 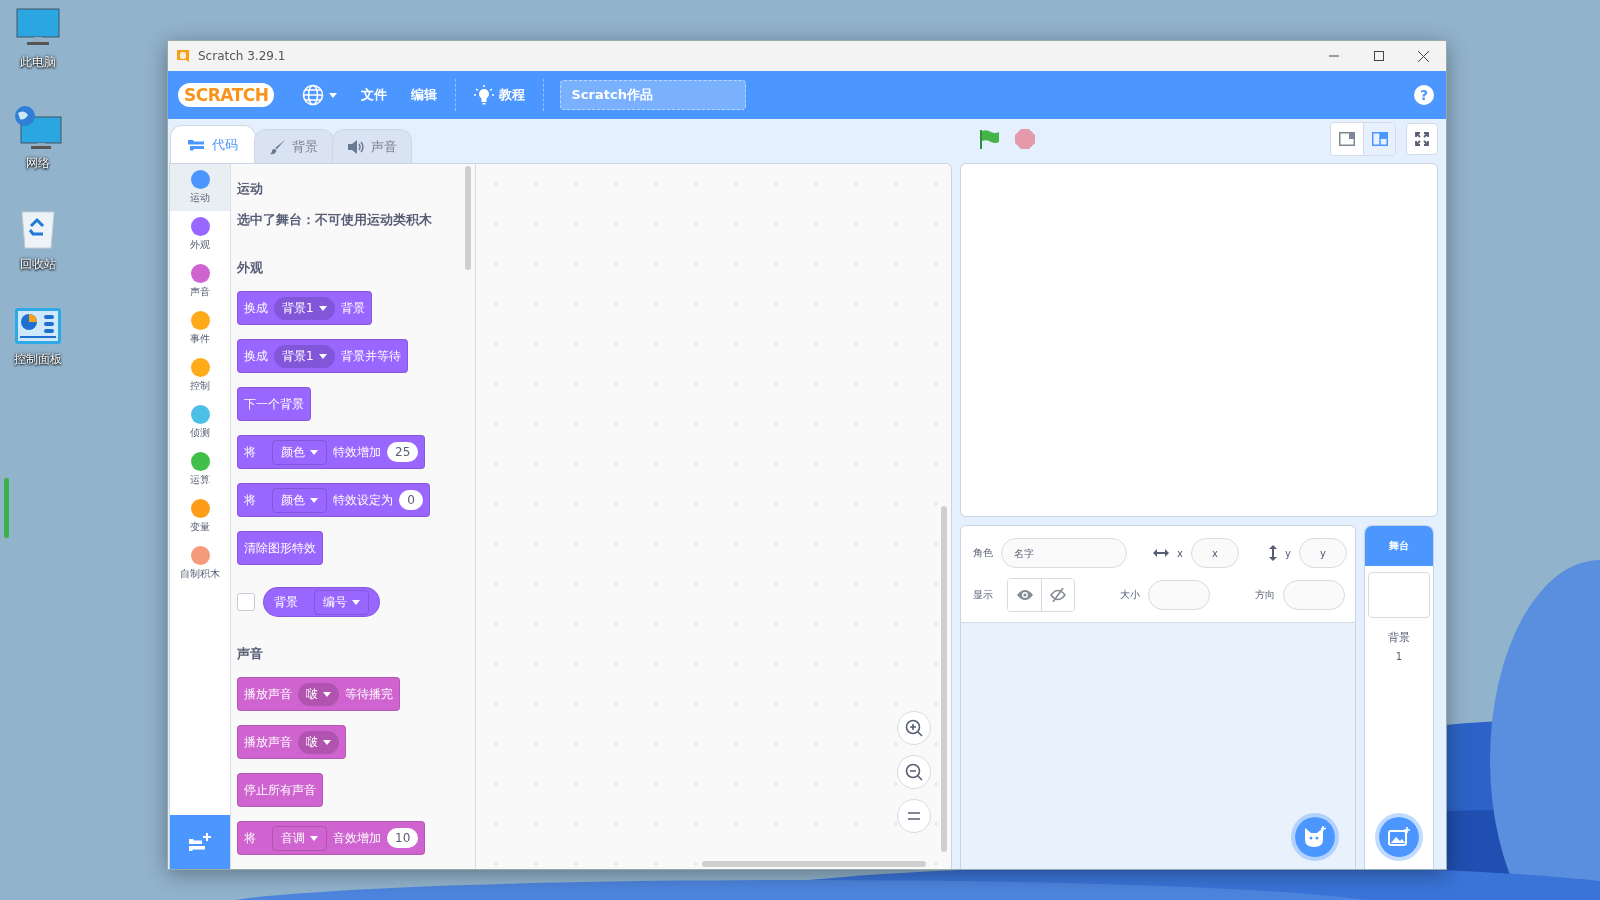 I want to click on code-block: 下一个背景, so click(x=274, y=404).